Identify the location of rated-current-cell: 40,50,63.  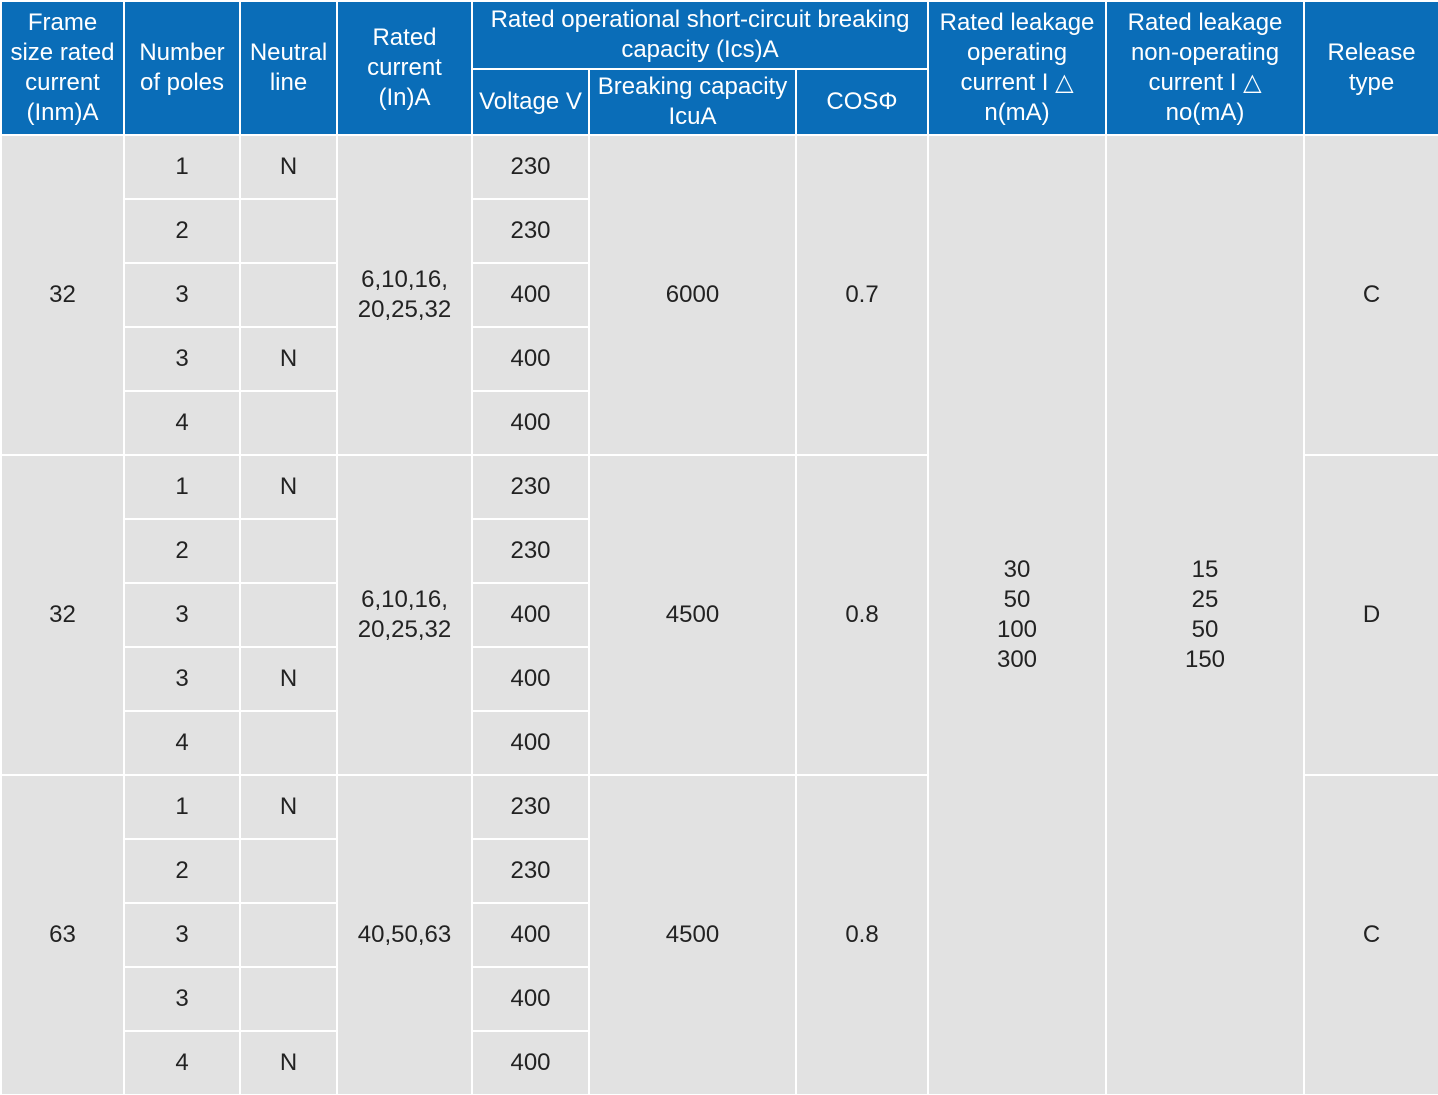
(404, 934).